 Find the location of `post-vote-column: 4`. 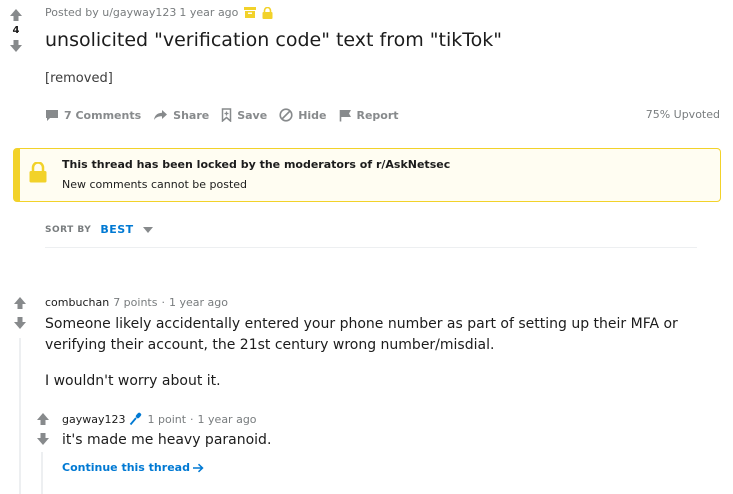

post-vote-column: 4 is located at coordinates (16, 30).